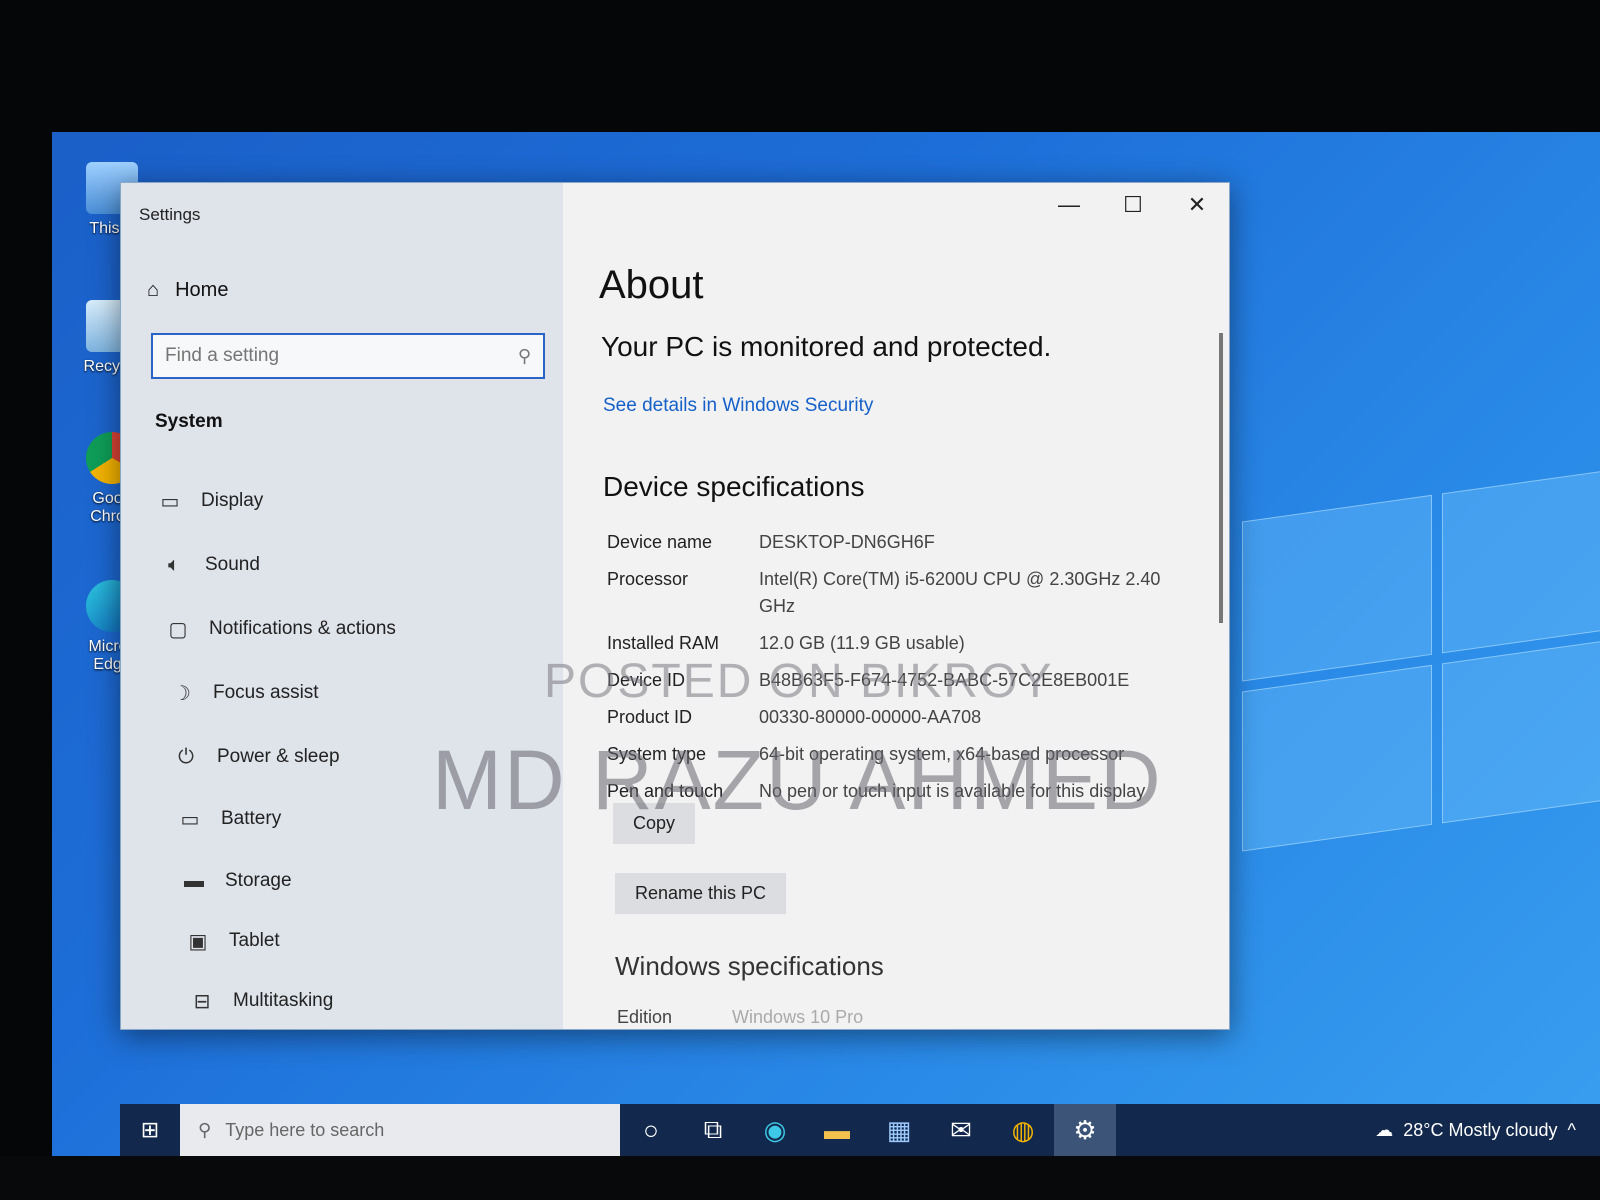 Image resolution: width=1600 pixels, height=1200 pixels. I want to click on spec-key: Installed RAM, so click(663, 643).